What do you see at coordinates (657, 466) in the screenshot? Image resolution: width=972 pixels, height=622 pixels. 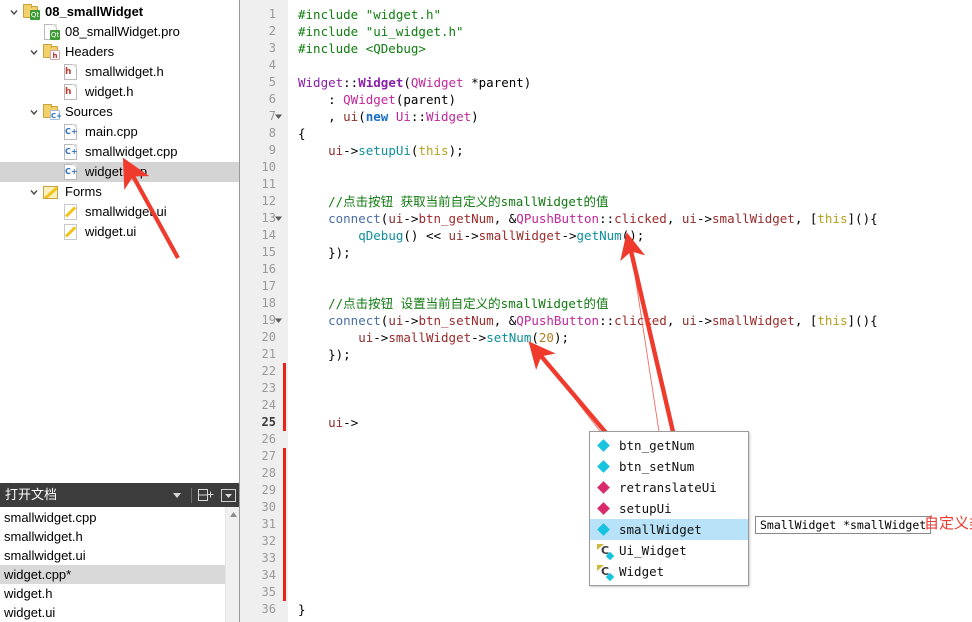 I see `autocomplete-item-label: btn_setNum` at bounding box center [657, 466].